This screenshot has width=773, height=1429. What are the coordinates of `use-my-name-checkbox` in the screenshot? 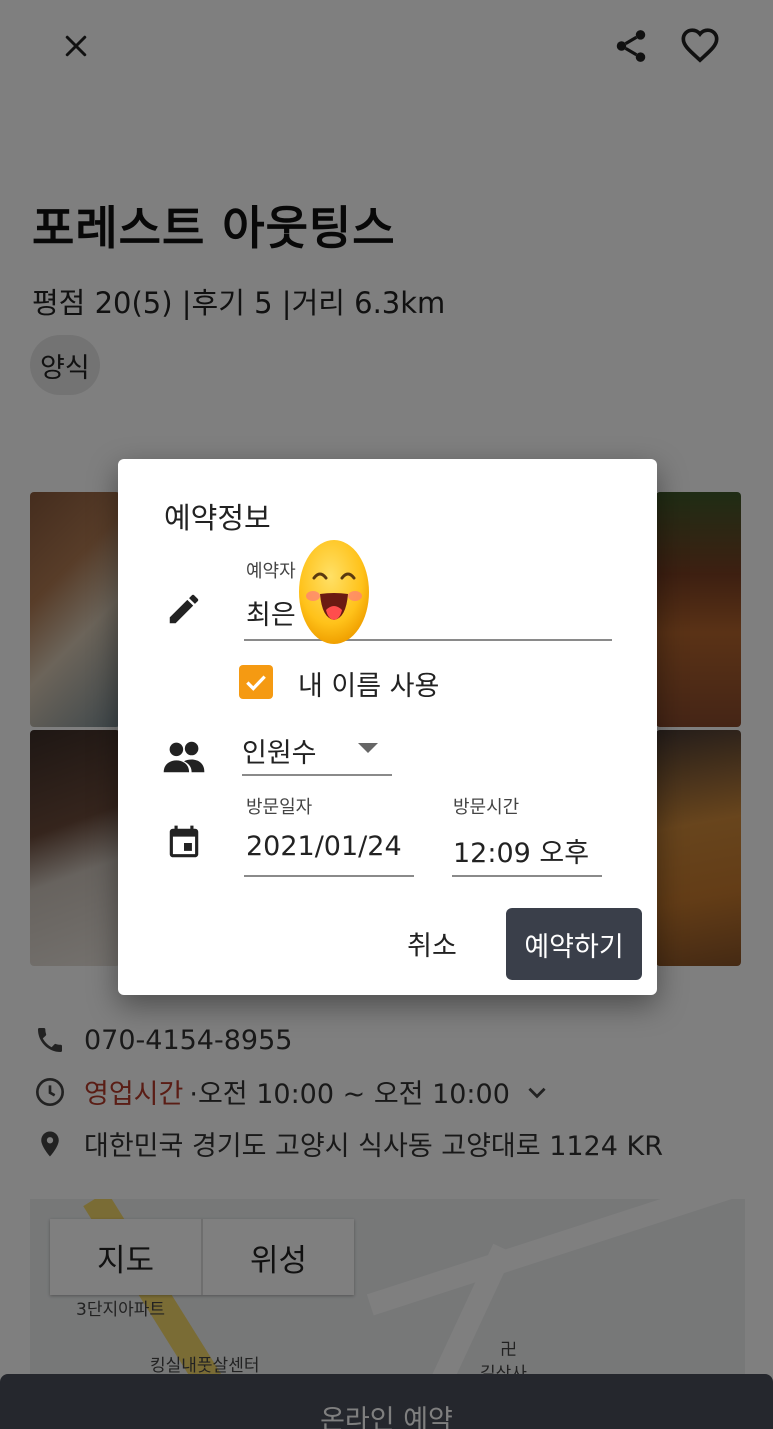 It's located at (256, 682).